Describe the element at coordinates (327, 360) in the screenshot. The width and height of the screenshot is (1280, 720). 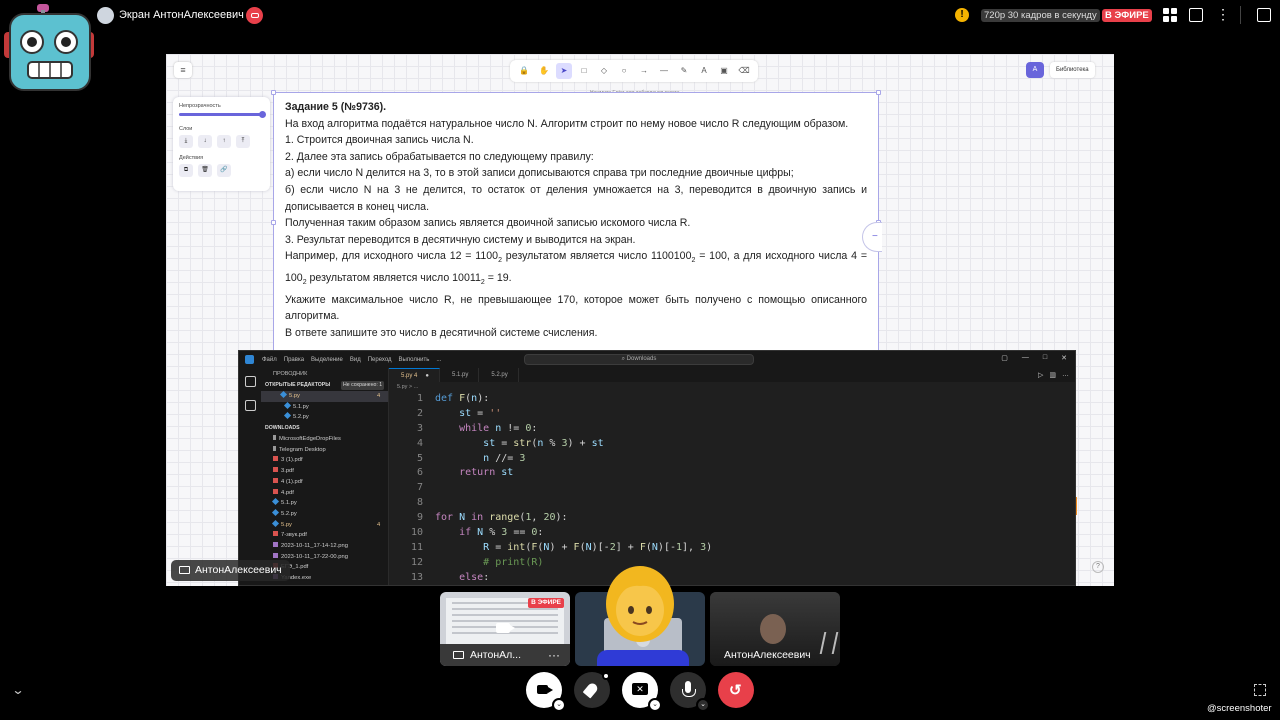
I see `menu-selection: Выделение` at that location.